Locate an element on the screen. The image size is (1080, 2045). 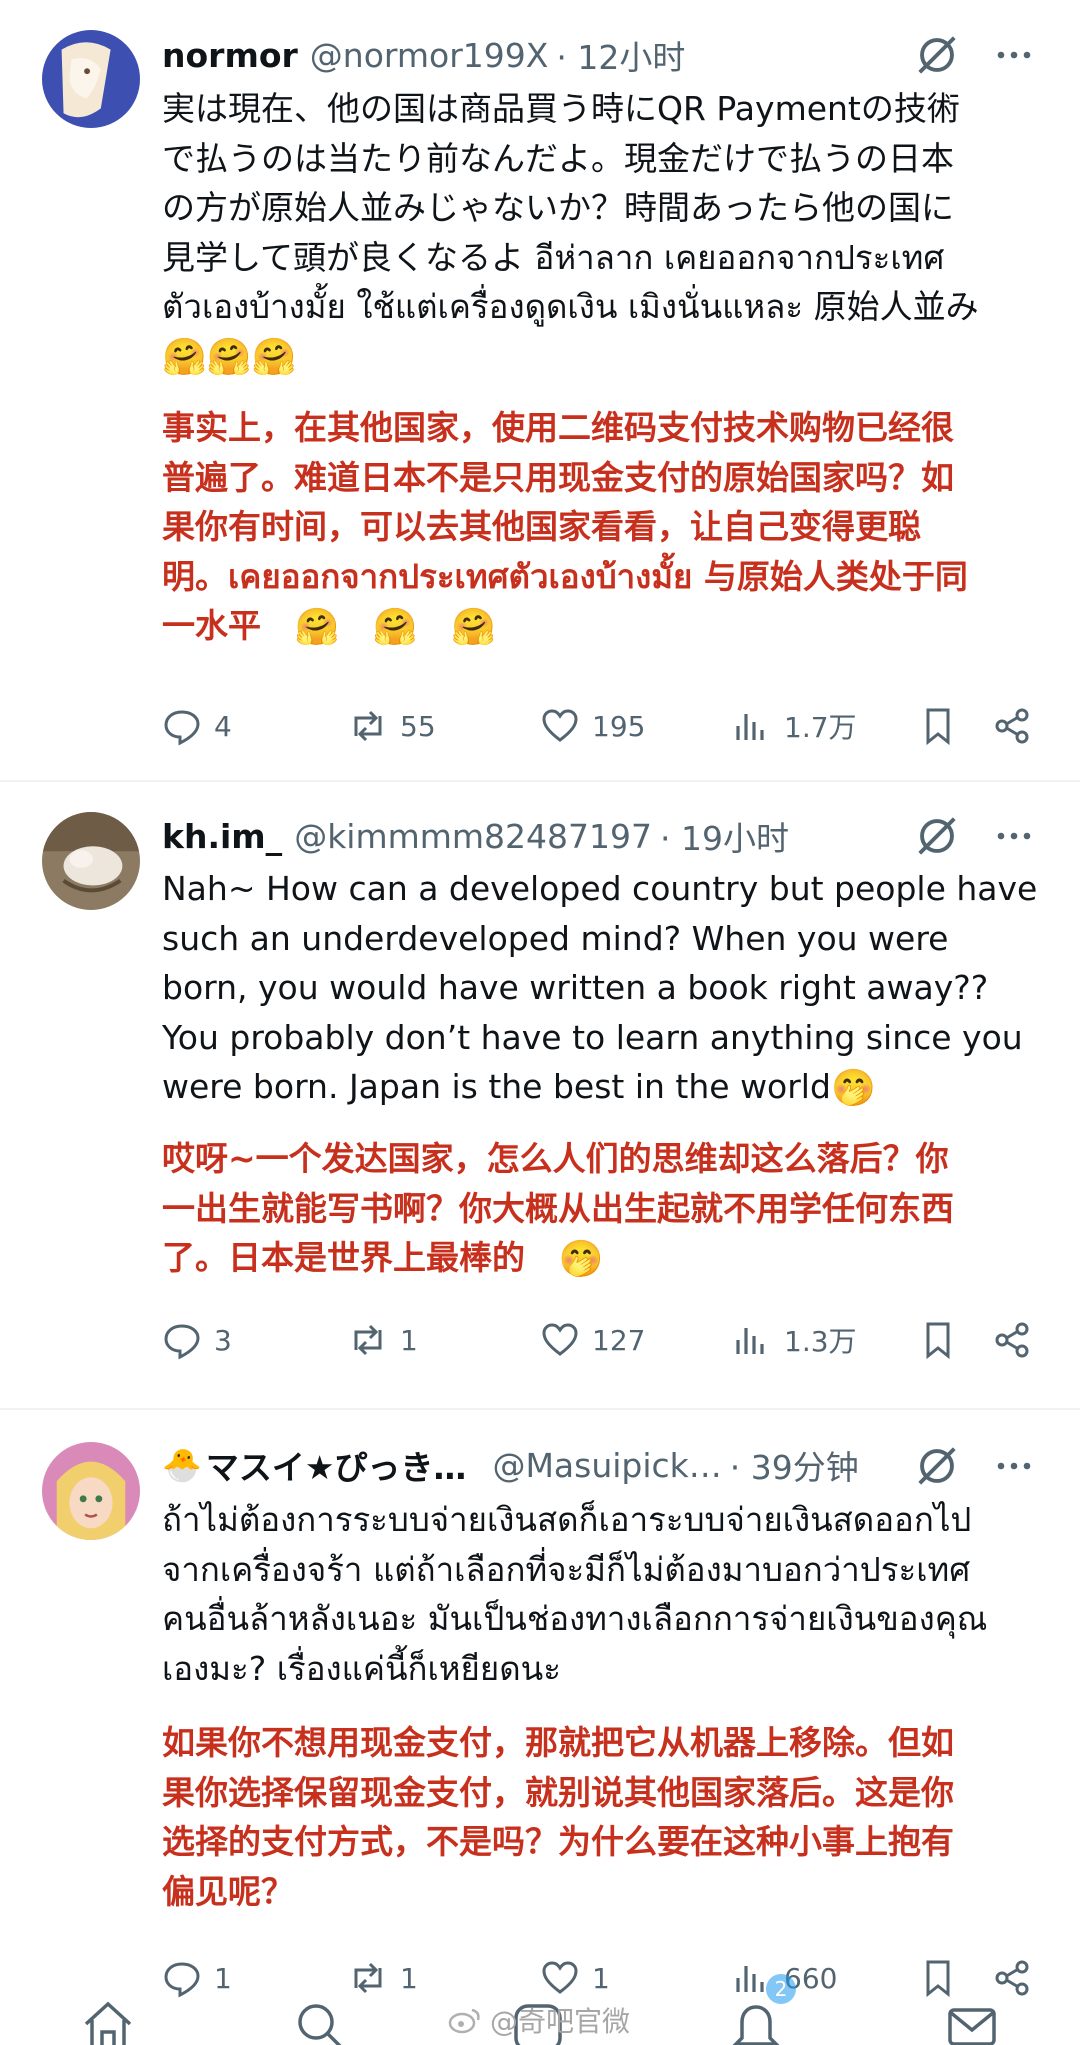
weibo-logo-icon is located at coordinates (464, 2021).